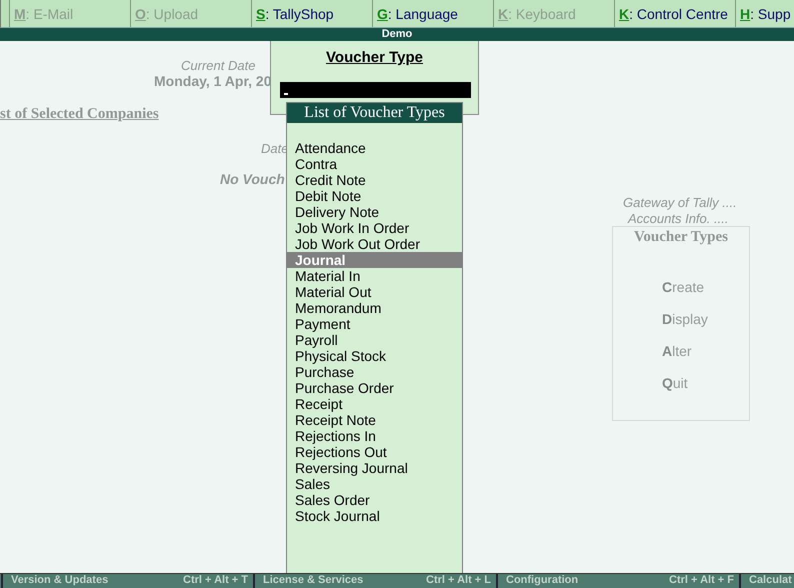 The image size is (794, 588). What do you see at coordinates (374, 292) in the screenshot?
I see `list-item: Material Out` at bounding box center [374, 292].